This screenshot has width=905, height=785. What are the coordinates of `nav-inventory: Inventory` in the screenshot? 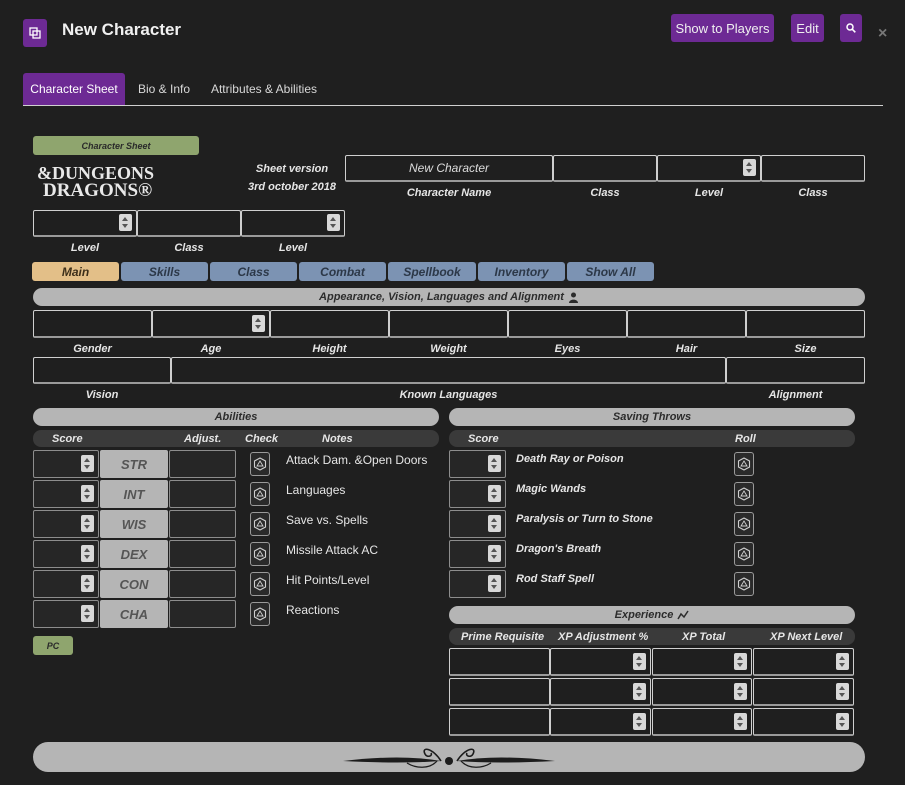 It's located at (521, 271).